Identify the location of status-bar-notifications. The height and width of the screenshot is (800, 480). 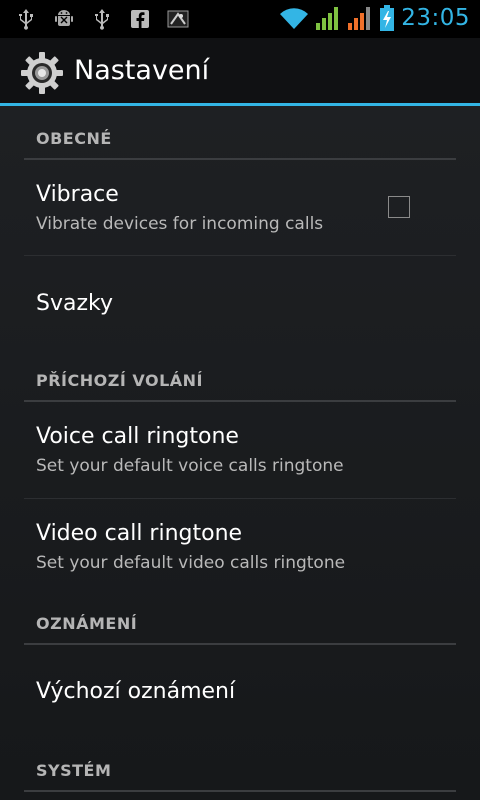
(102, 19).